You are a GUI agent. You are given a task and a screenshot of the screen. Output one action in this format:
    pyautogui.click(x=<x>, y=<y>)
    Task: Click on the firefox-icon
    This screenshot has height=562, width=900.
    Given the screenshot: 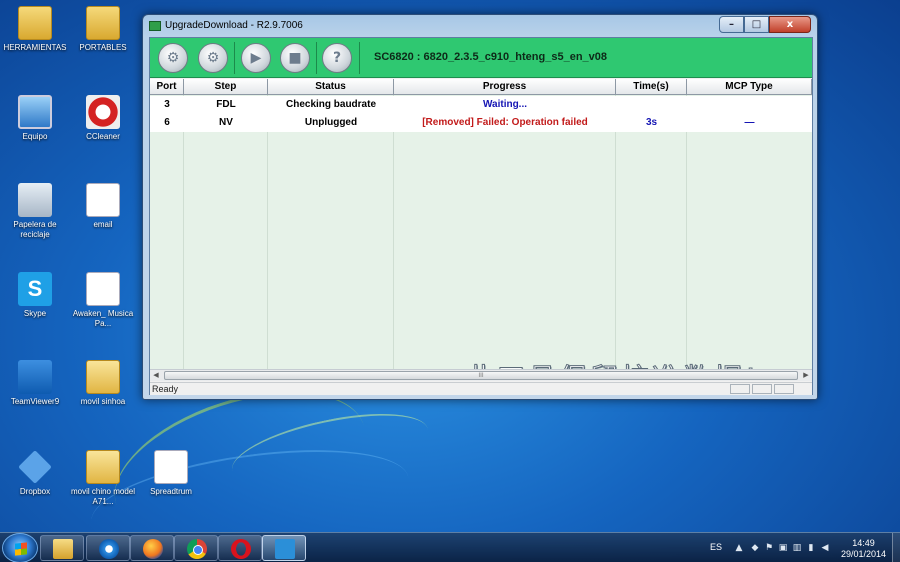 What is the action you would take?
    pyautogui.click(x=153, y=549)
    